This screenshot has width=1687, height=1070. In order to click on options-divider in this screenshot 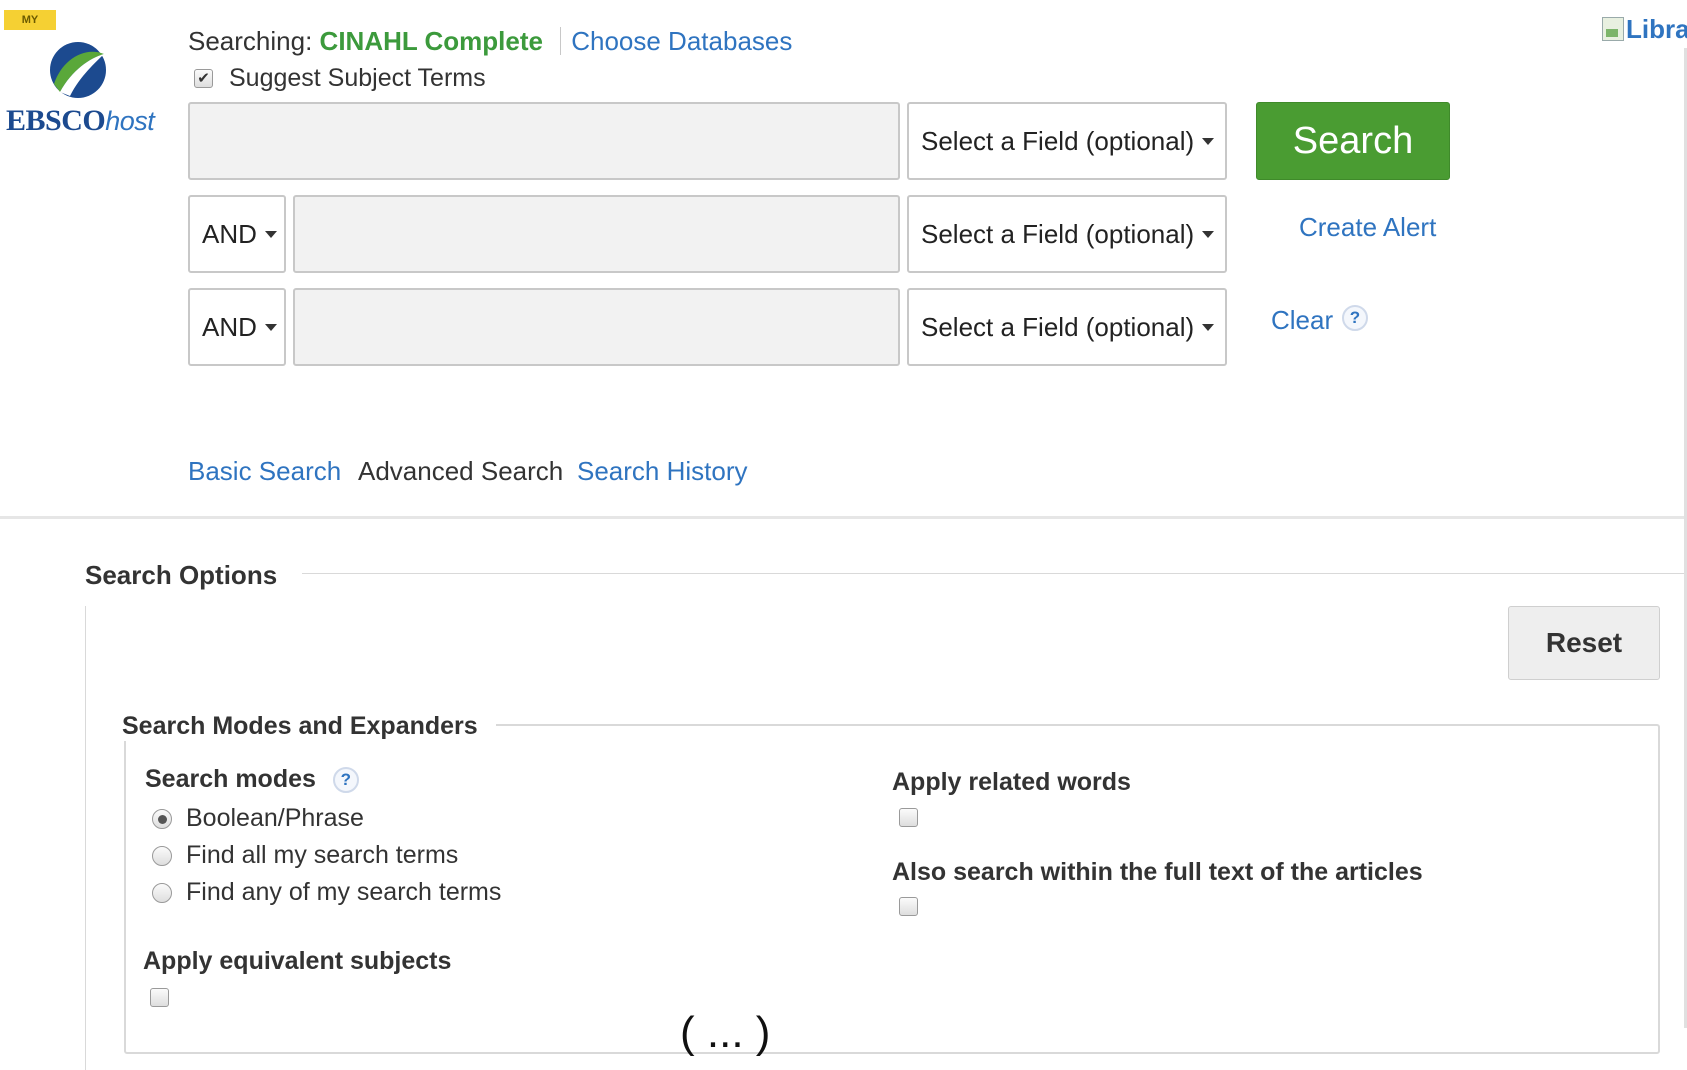, I will do `click(994, 573)`.